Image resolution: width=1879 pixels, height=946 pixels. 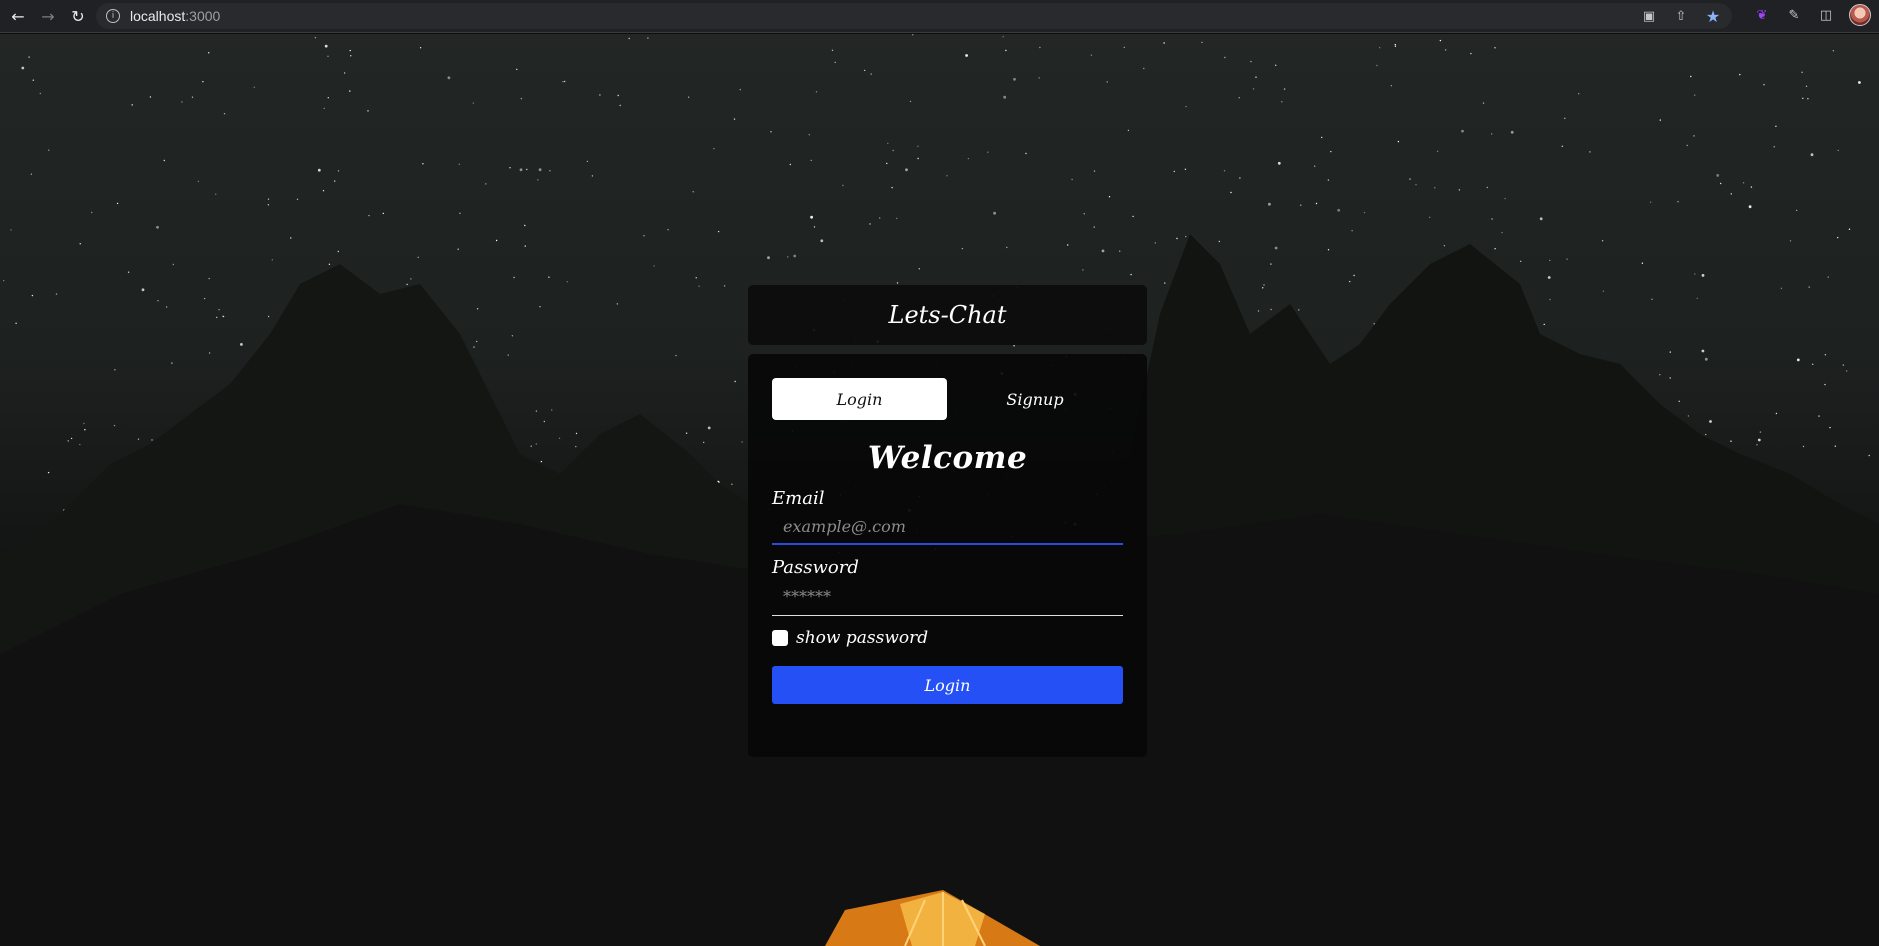 What do you see at coordinates (1649, 16) in the screenshot?
I see `translate-icon: ▣` at bounding box center [1649, 16].